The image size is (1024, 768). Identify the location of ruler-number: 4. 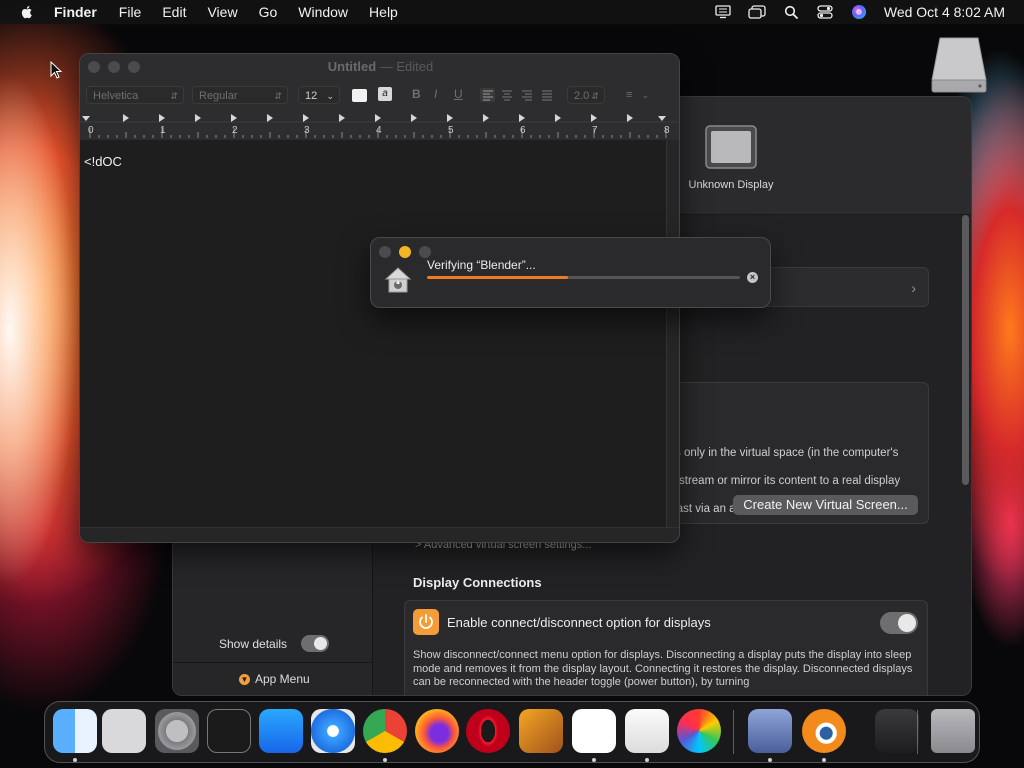
(379, 130).